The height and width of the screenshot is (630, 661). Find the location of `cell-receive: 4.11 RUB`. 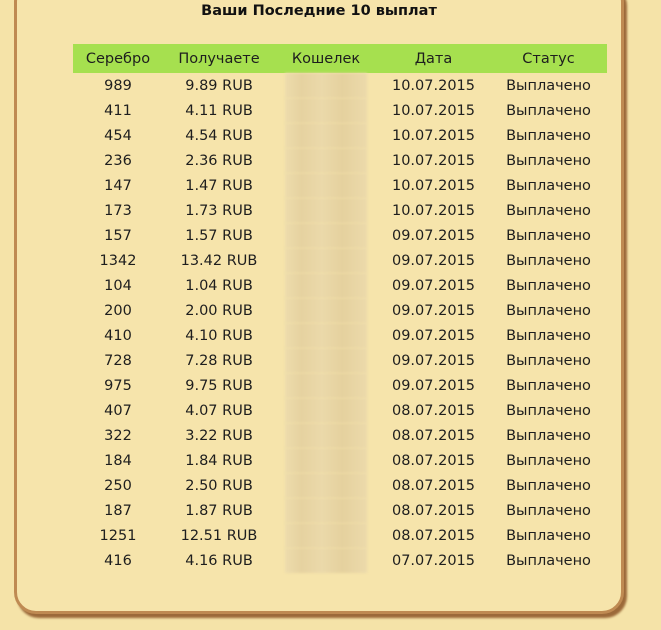

cell-receive: 4.11 RUB is located at coordinates (219, 110).